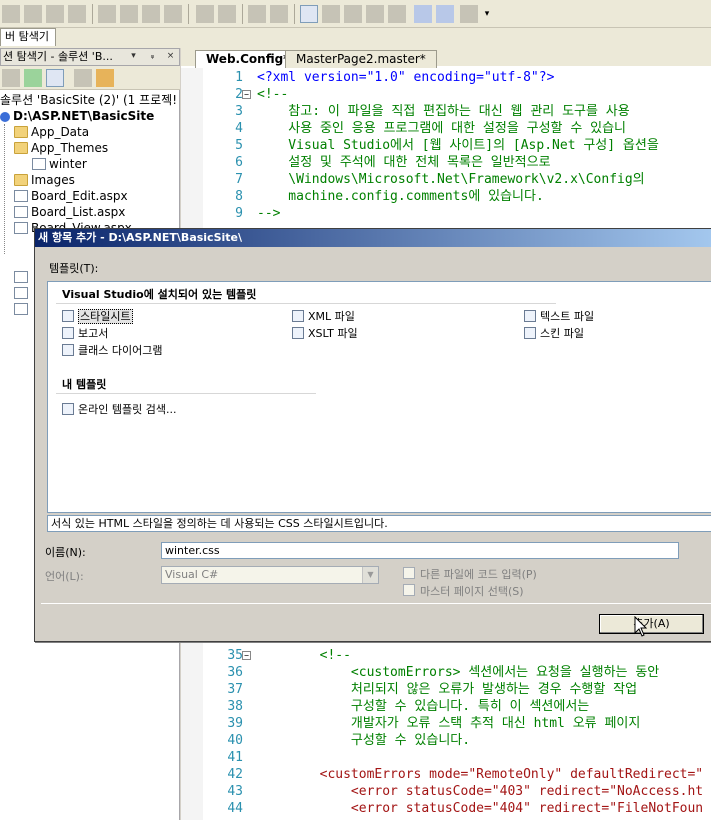  What do you see at coordinates (331, 14) in the screenshot?
I see `comment-bubble-icon` at bounding box center [331, 14].